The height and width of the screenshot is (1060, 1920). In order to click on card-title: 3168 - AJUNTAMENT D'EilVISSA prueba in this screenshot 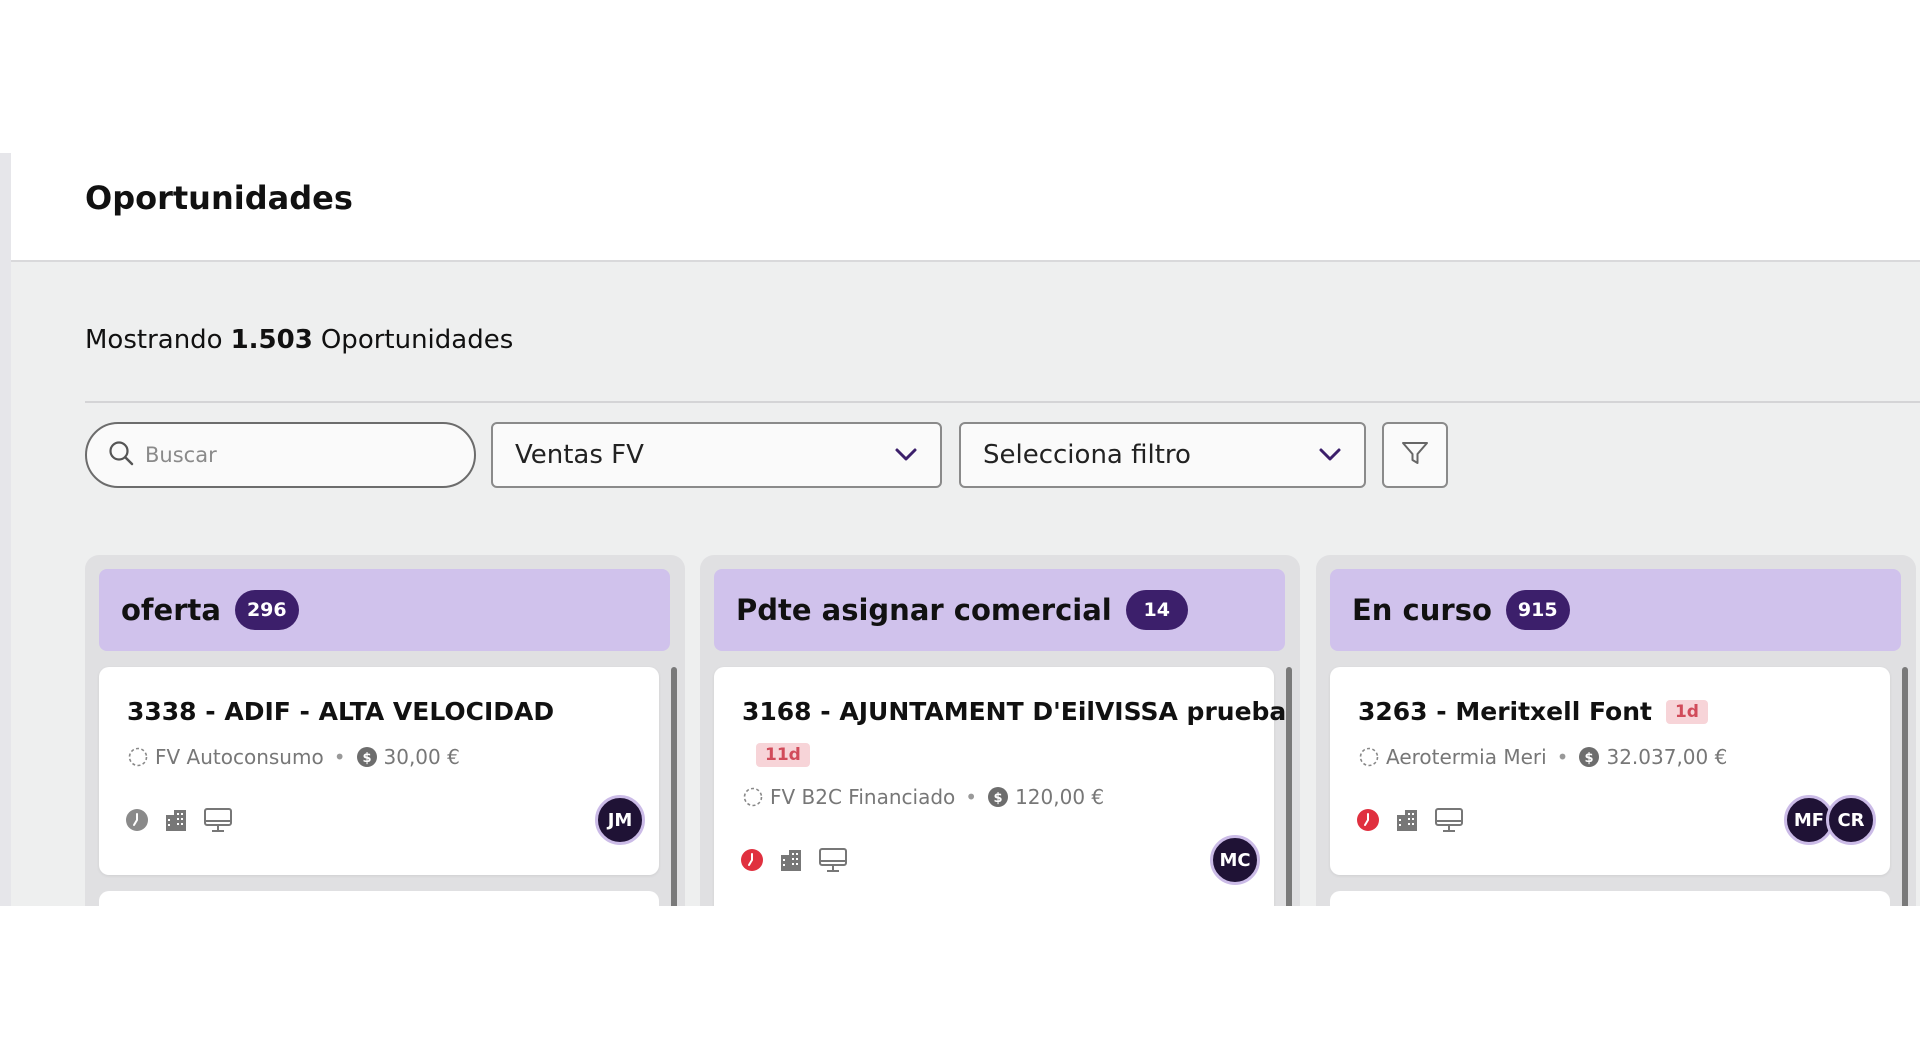, I will do `click(1014, 711)`.